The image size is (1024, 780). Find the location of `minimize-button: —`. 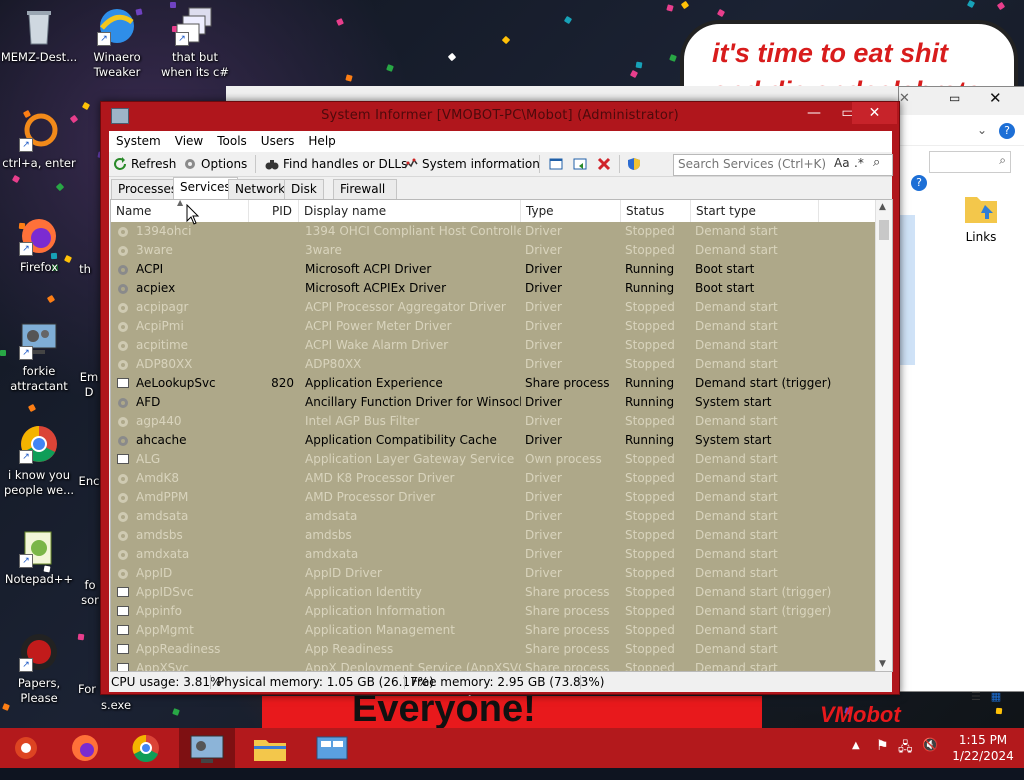

minimize-button: — is located at coordinates (814, 113).